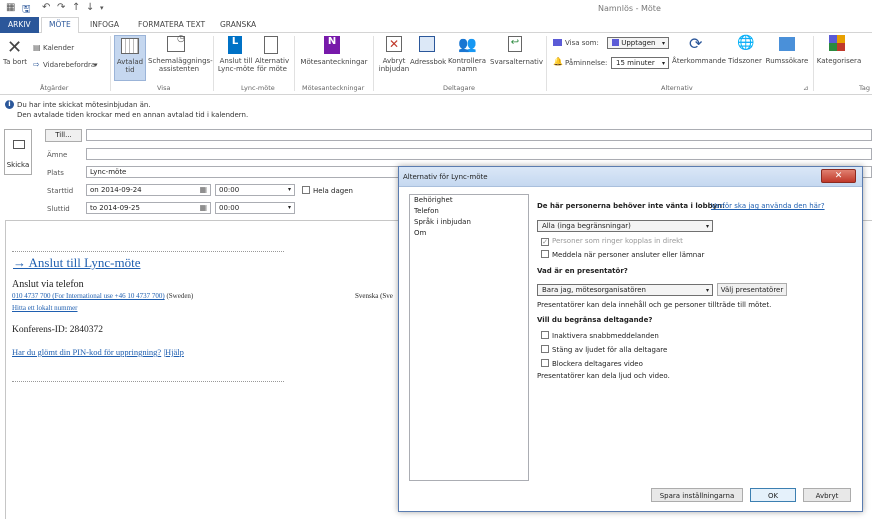 The width and height of the screenshot is (872, 519). I want to click on end-time-value: 00:00, so click(229, 208).